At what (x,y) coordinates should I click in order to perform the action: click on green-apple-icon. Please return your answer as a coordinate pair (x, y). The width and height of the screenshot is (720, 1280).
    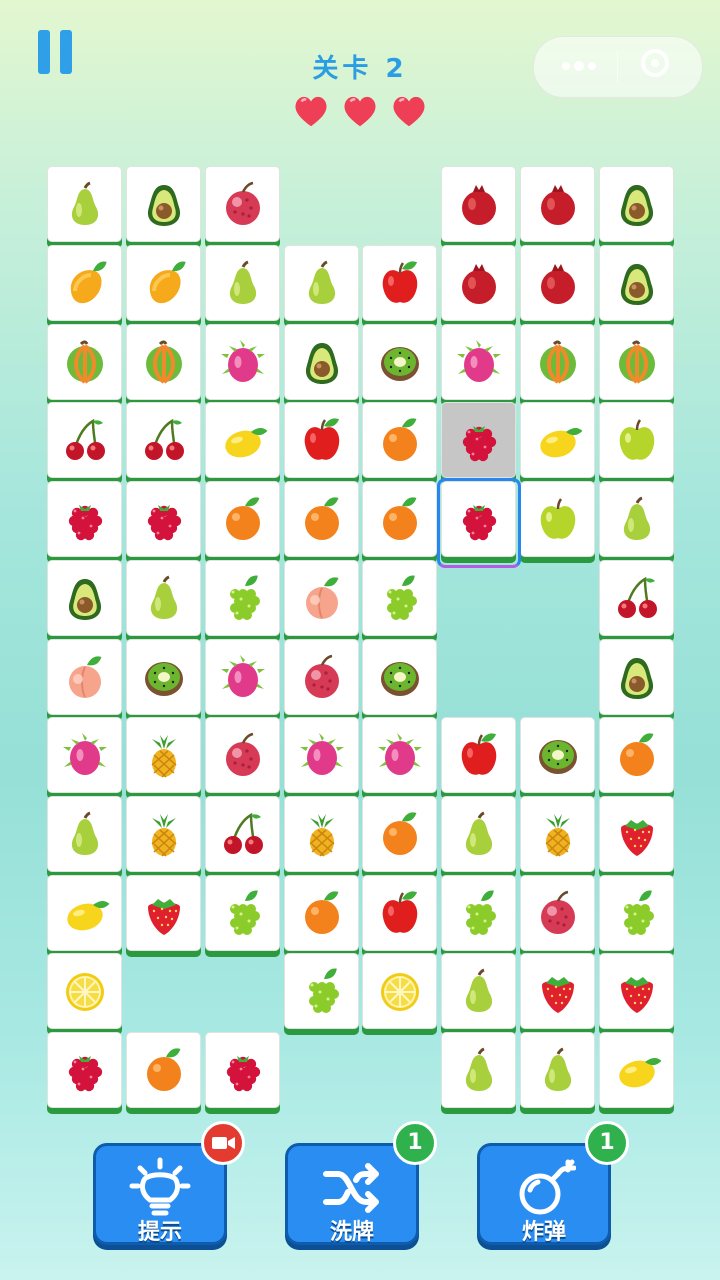
    Looking at the image, I should click on (637, 439).